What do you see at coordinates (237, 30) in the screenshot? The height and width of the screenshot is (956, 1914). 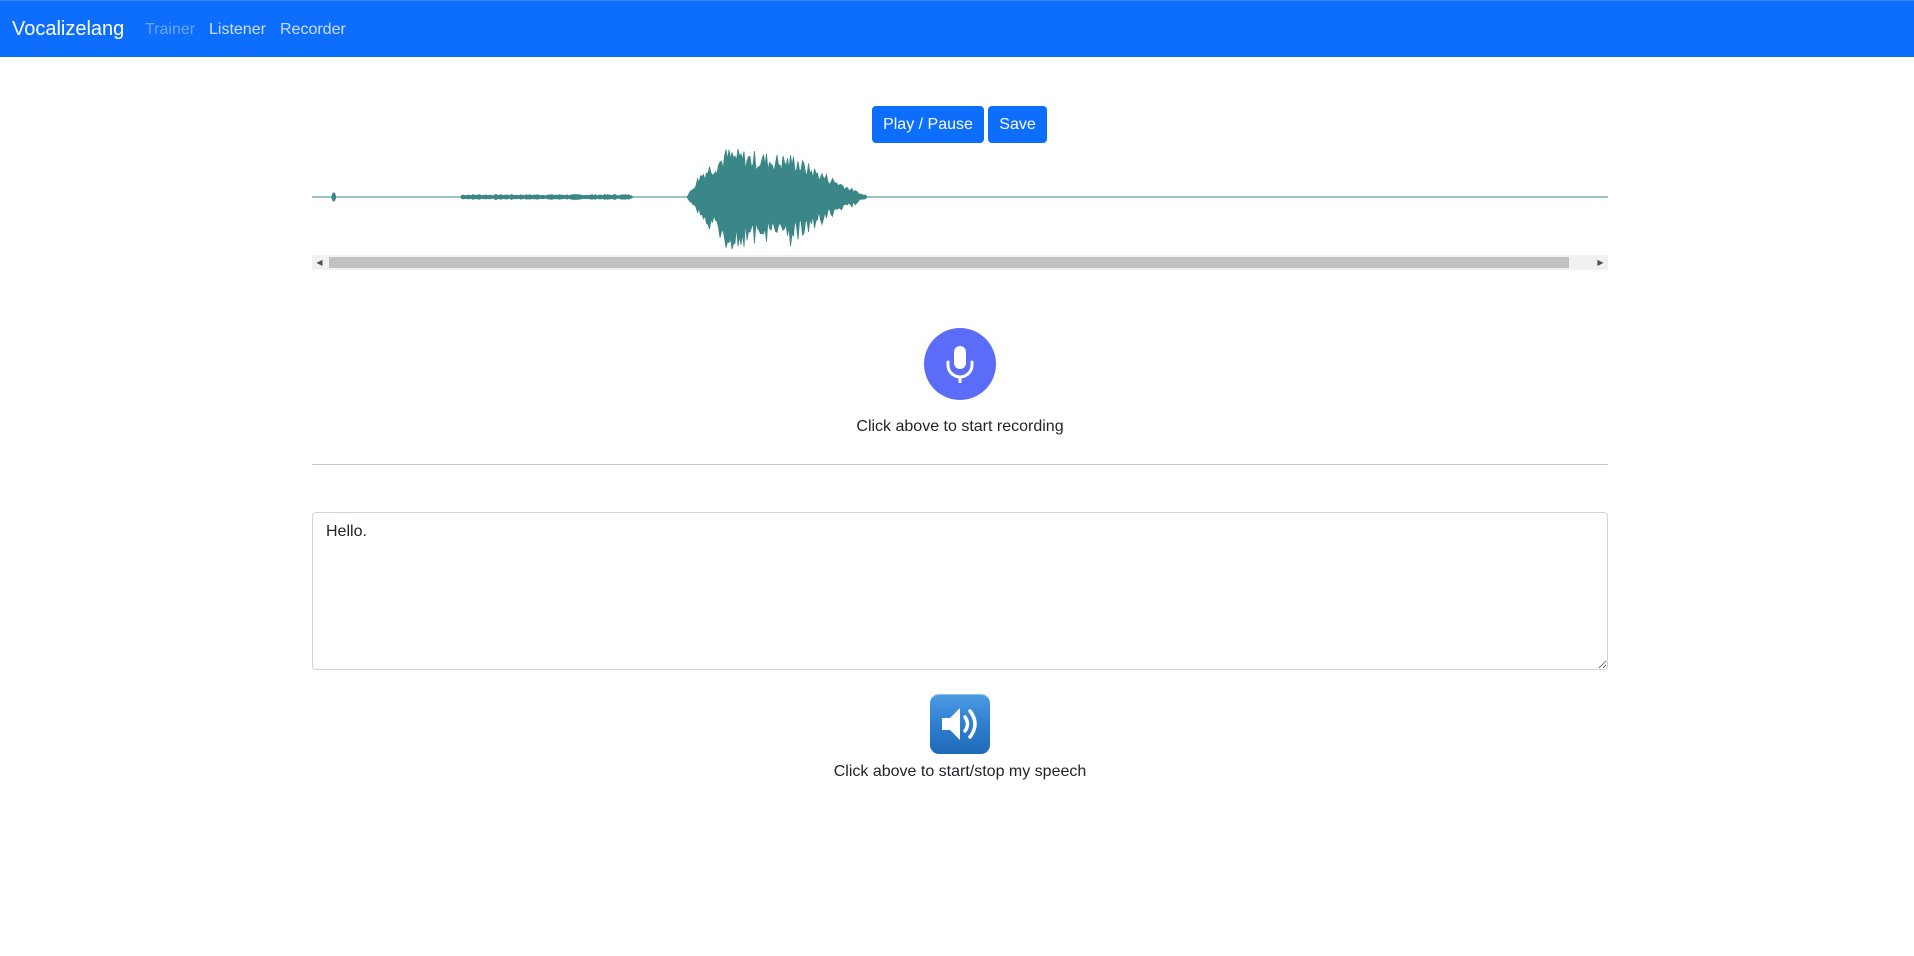 I see `nav-link-listener: Listener` at bounding box center [237, 30].